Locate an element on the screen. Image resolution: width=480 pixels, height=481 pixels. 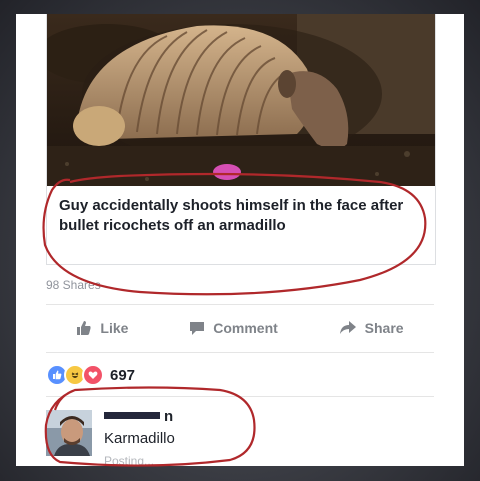
comment-text: Karmadillo is located at coordinates (139, 438).